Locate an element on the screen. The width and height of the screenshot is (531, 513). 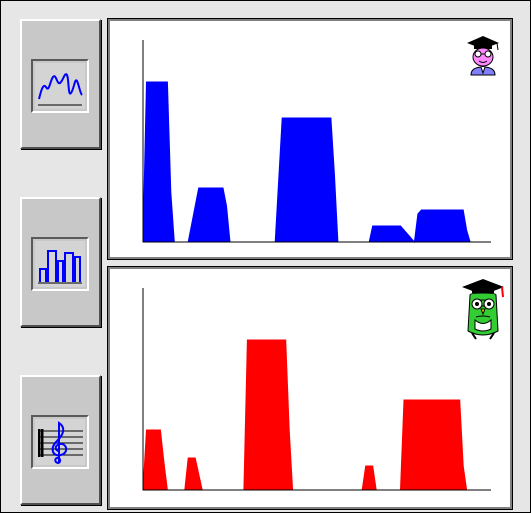
waveform-icon is located at coordinates (60, 86).